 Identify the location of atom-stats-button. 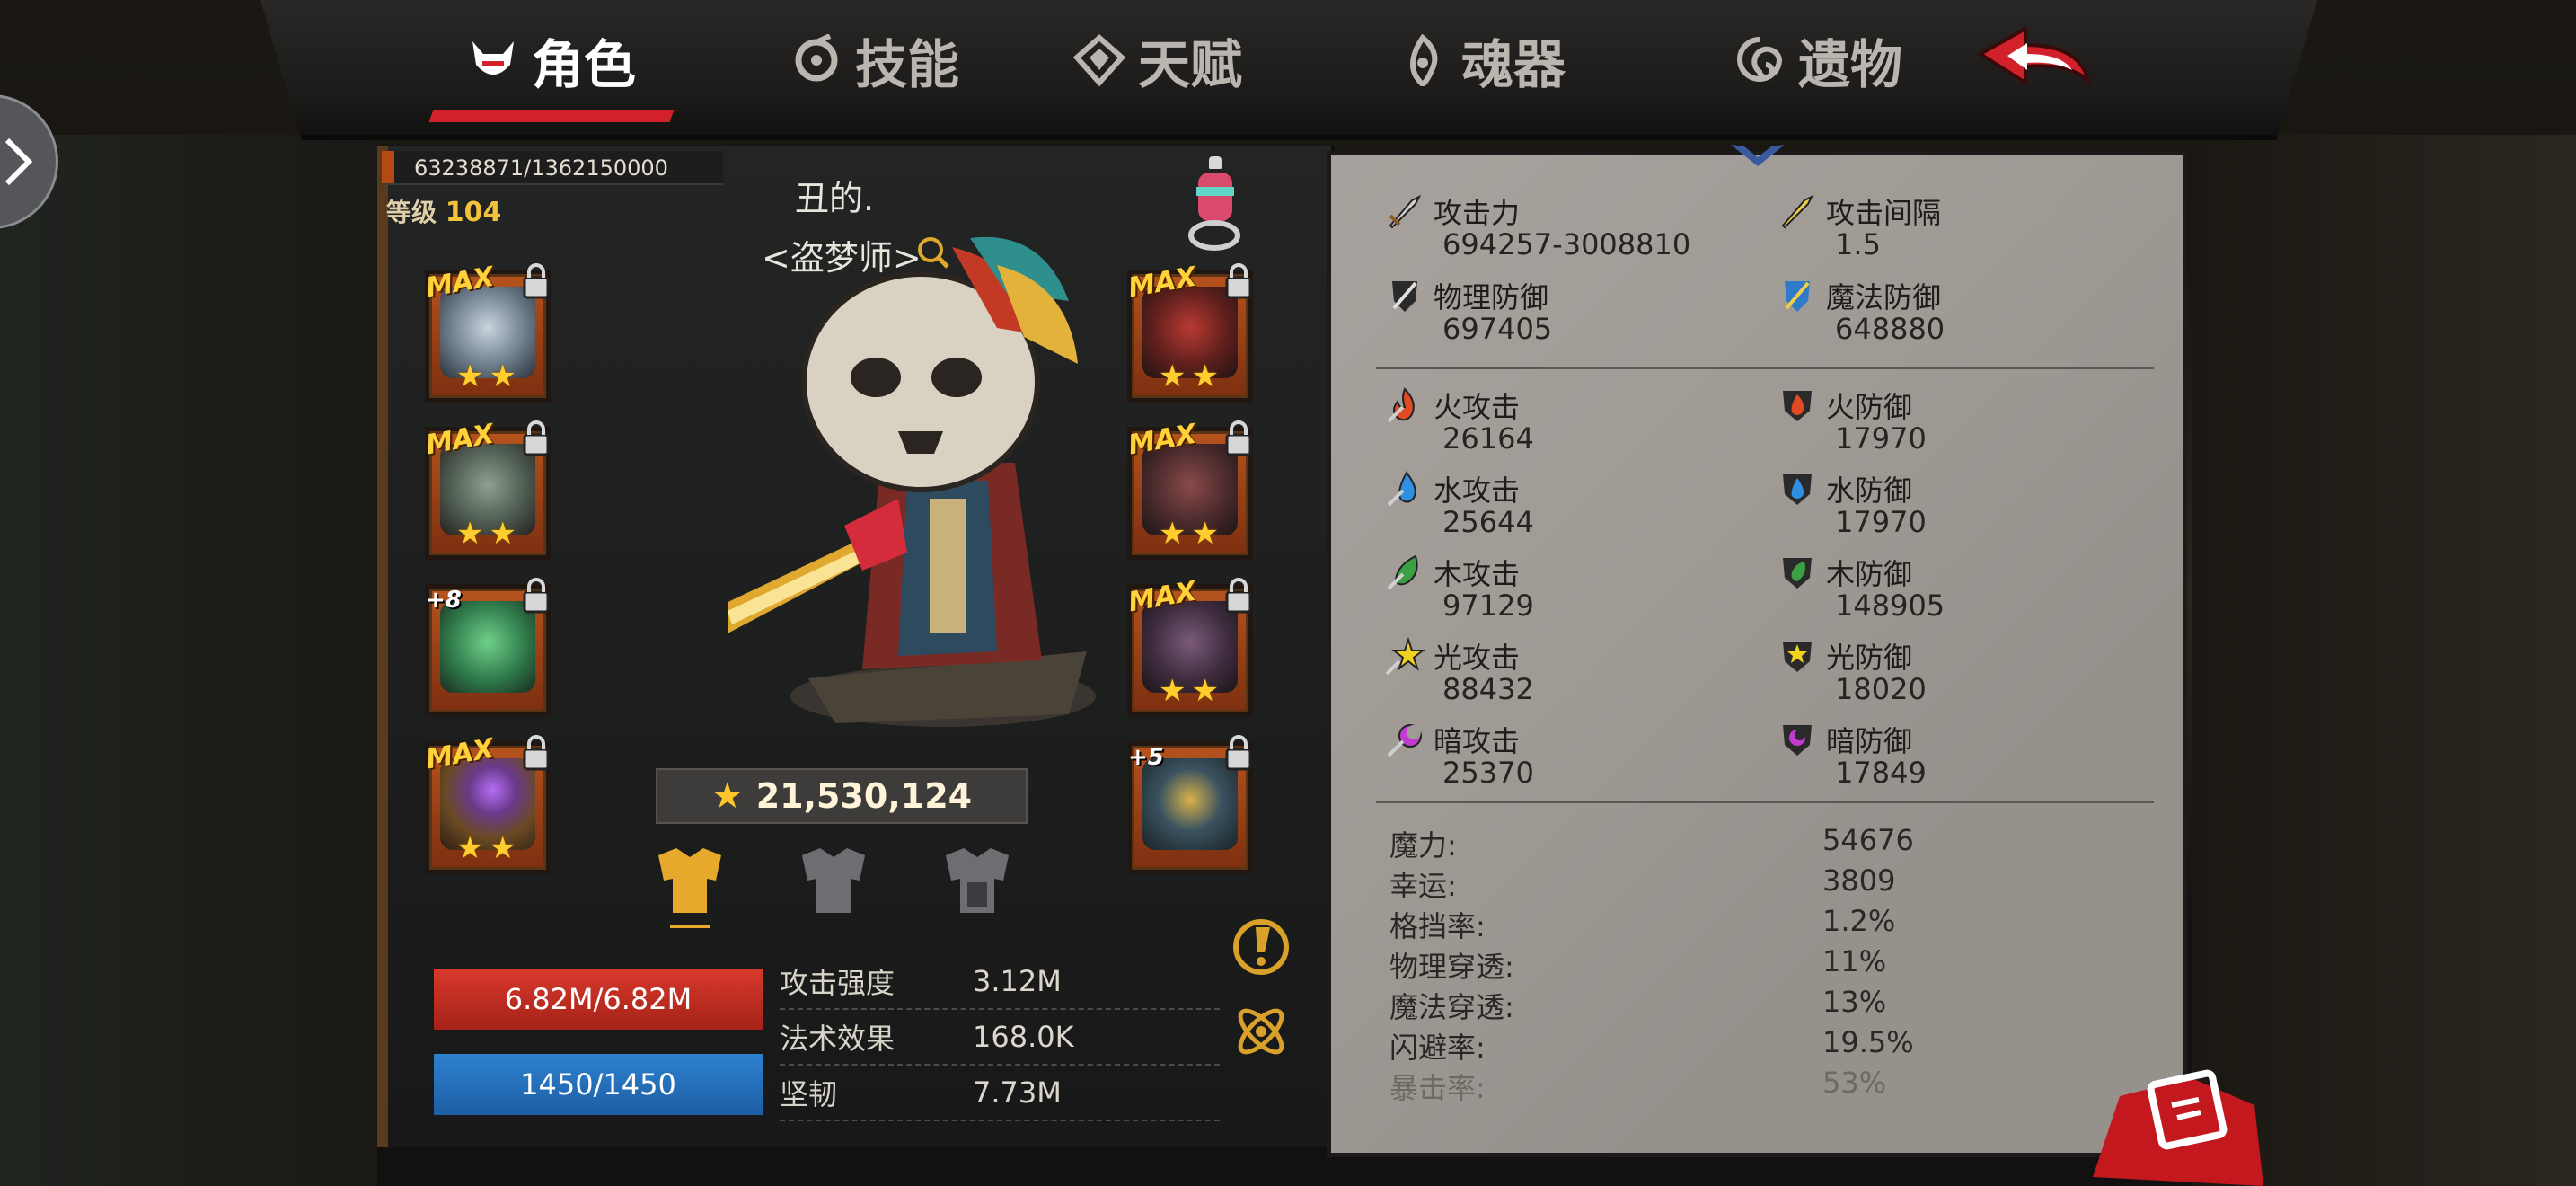
(1261, 1031).